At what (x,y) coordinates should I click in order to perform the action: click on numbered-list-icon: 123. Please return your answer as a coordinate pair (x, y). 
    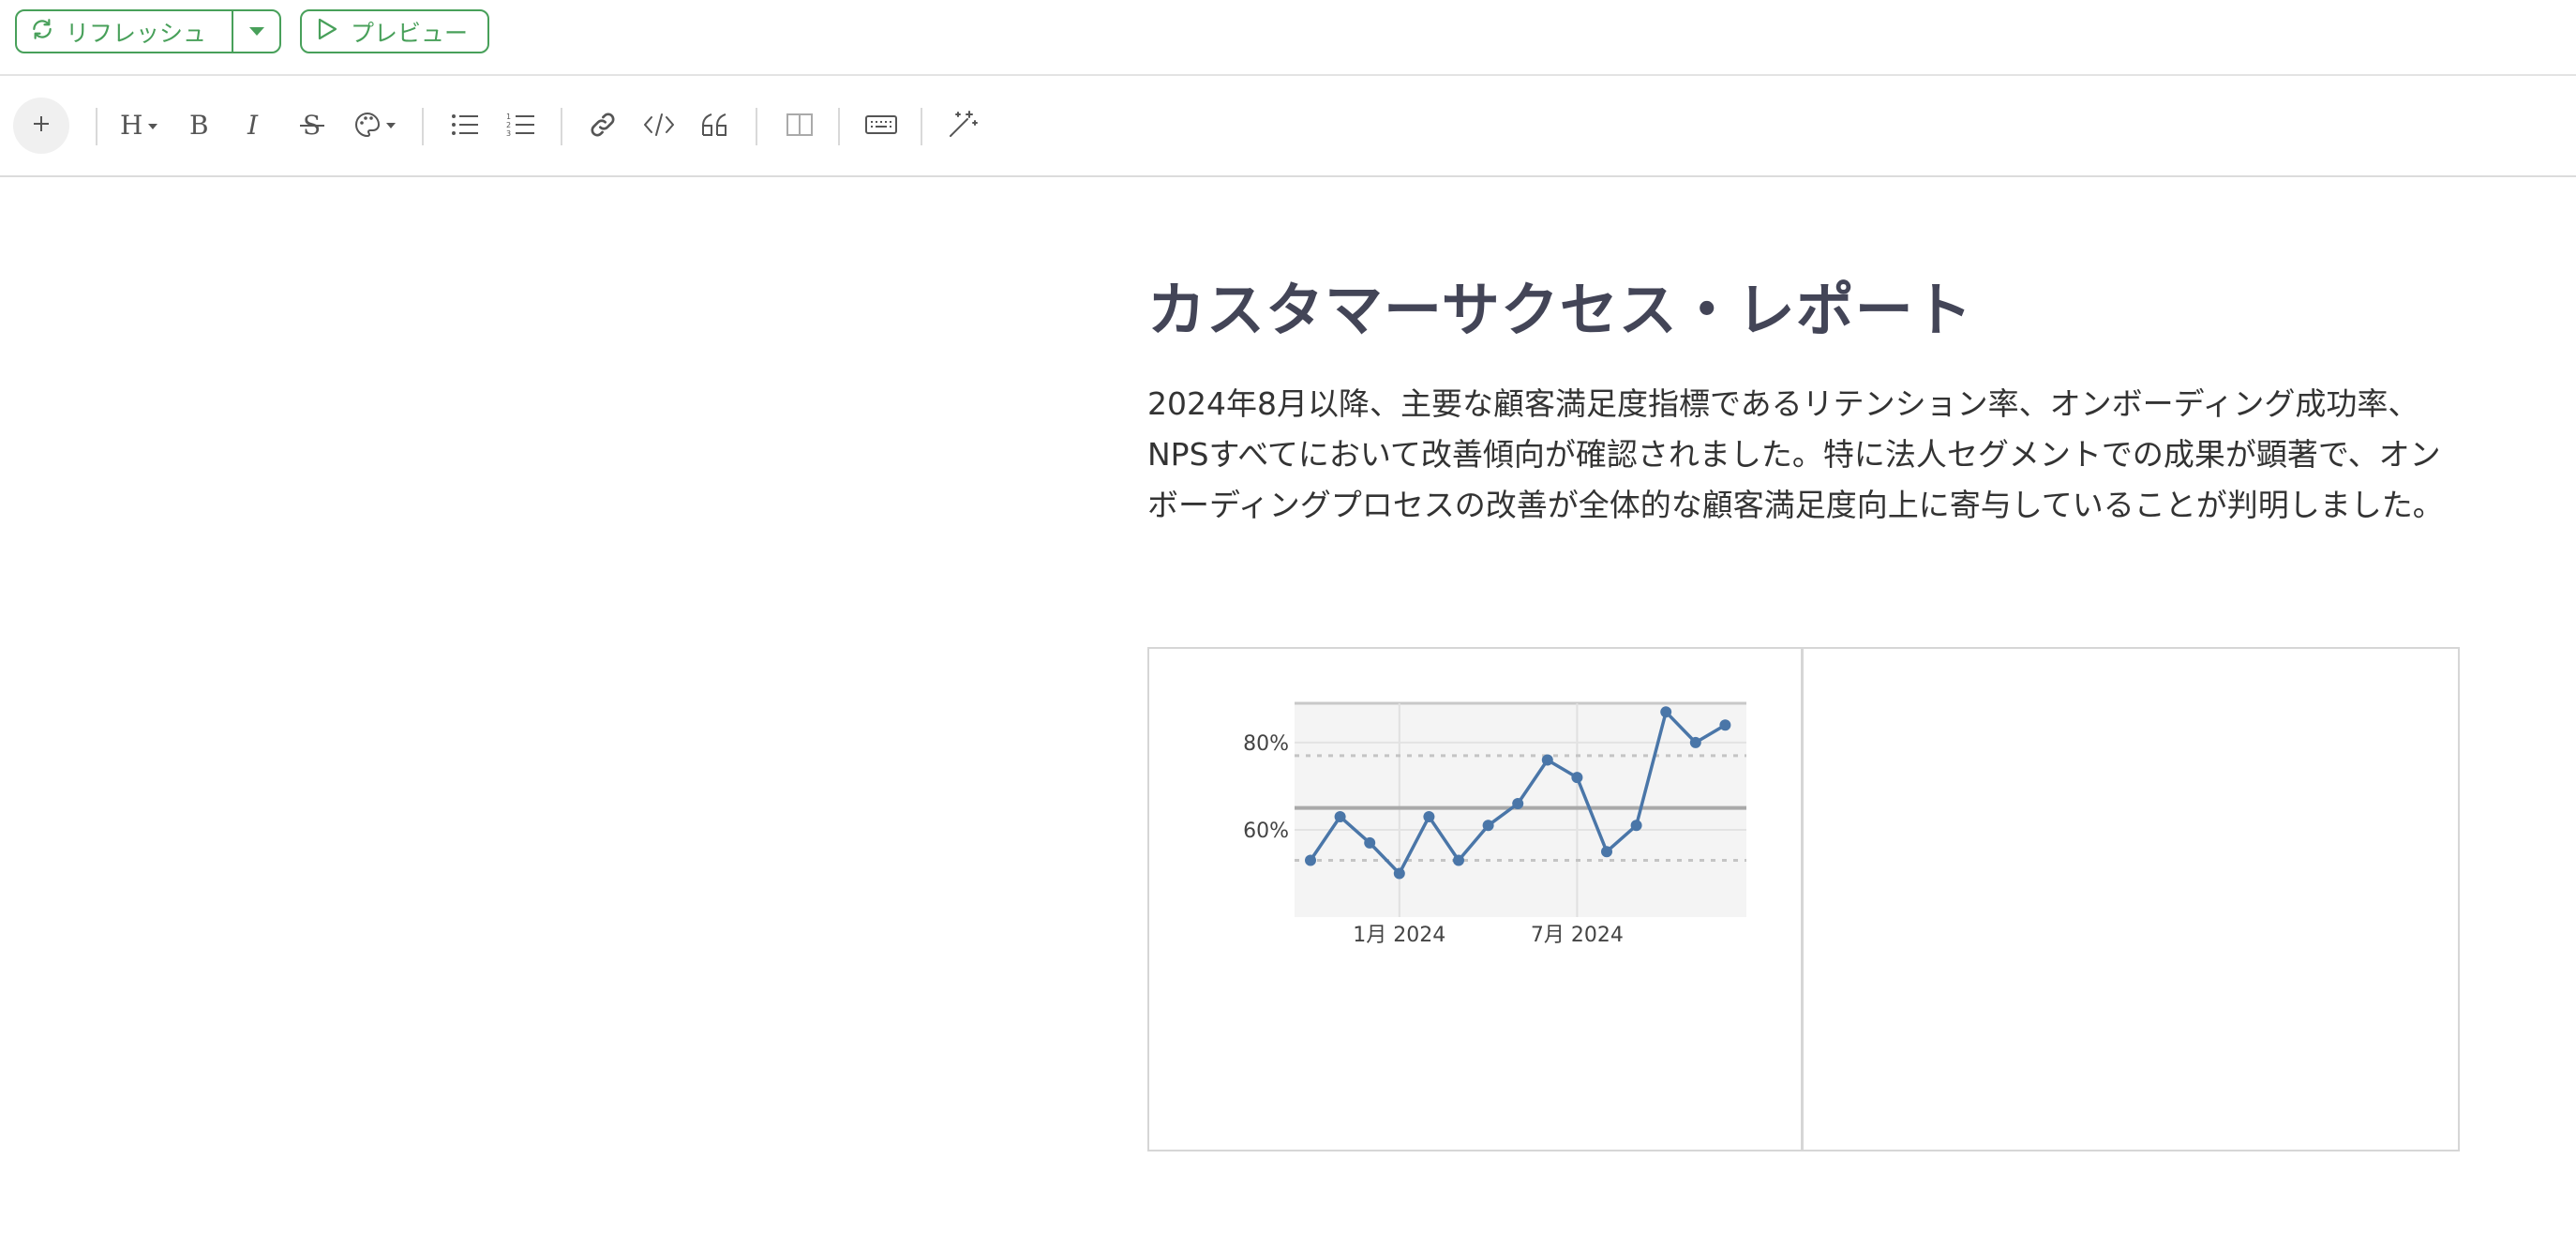
    Looking at the image, I should click on (521, 127).